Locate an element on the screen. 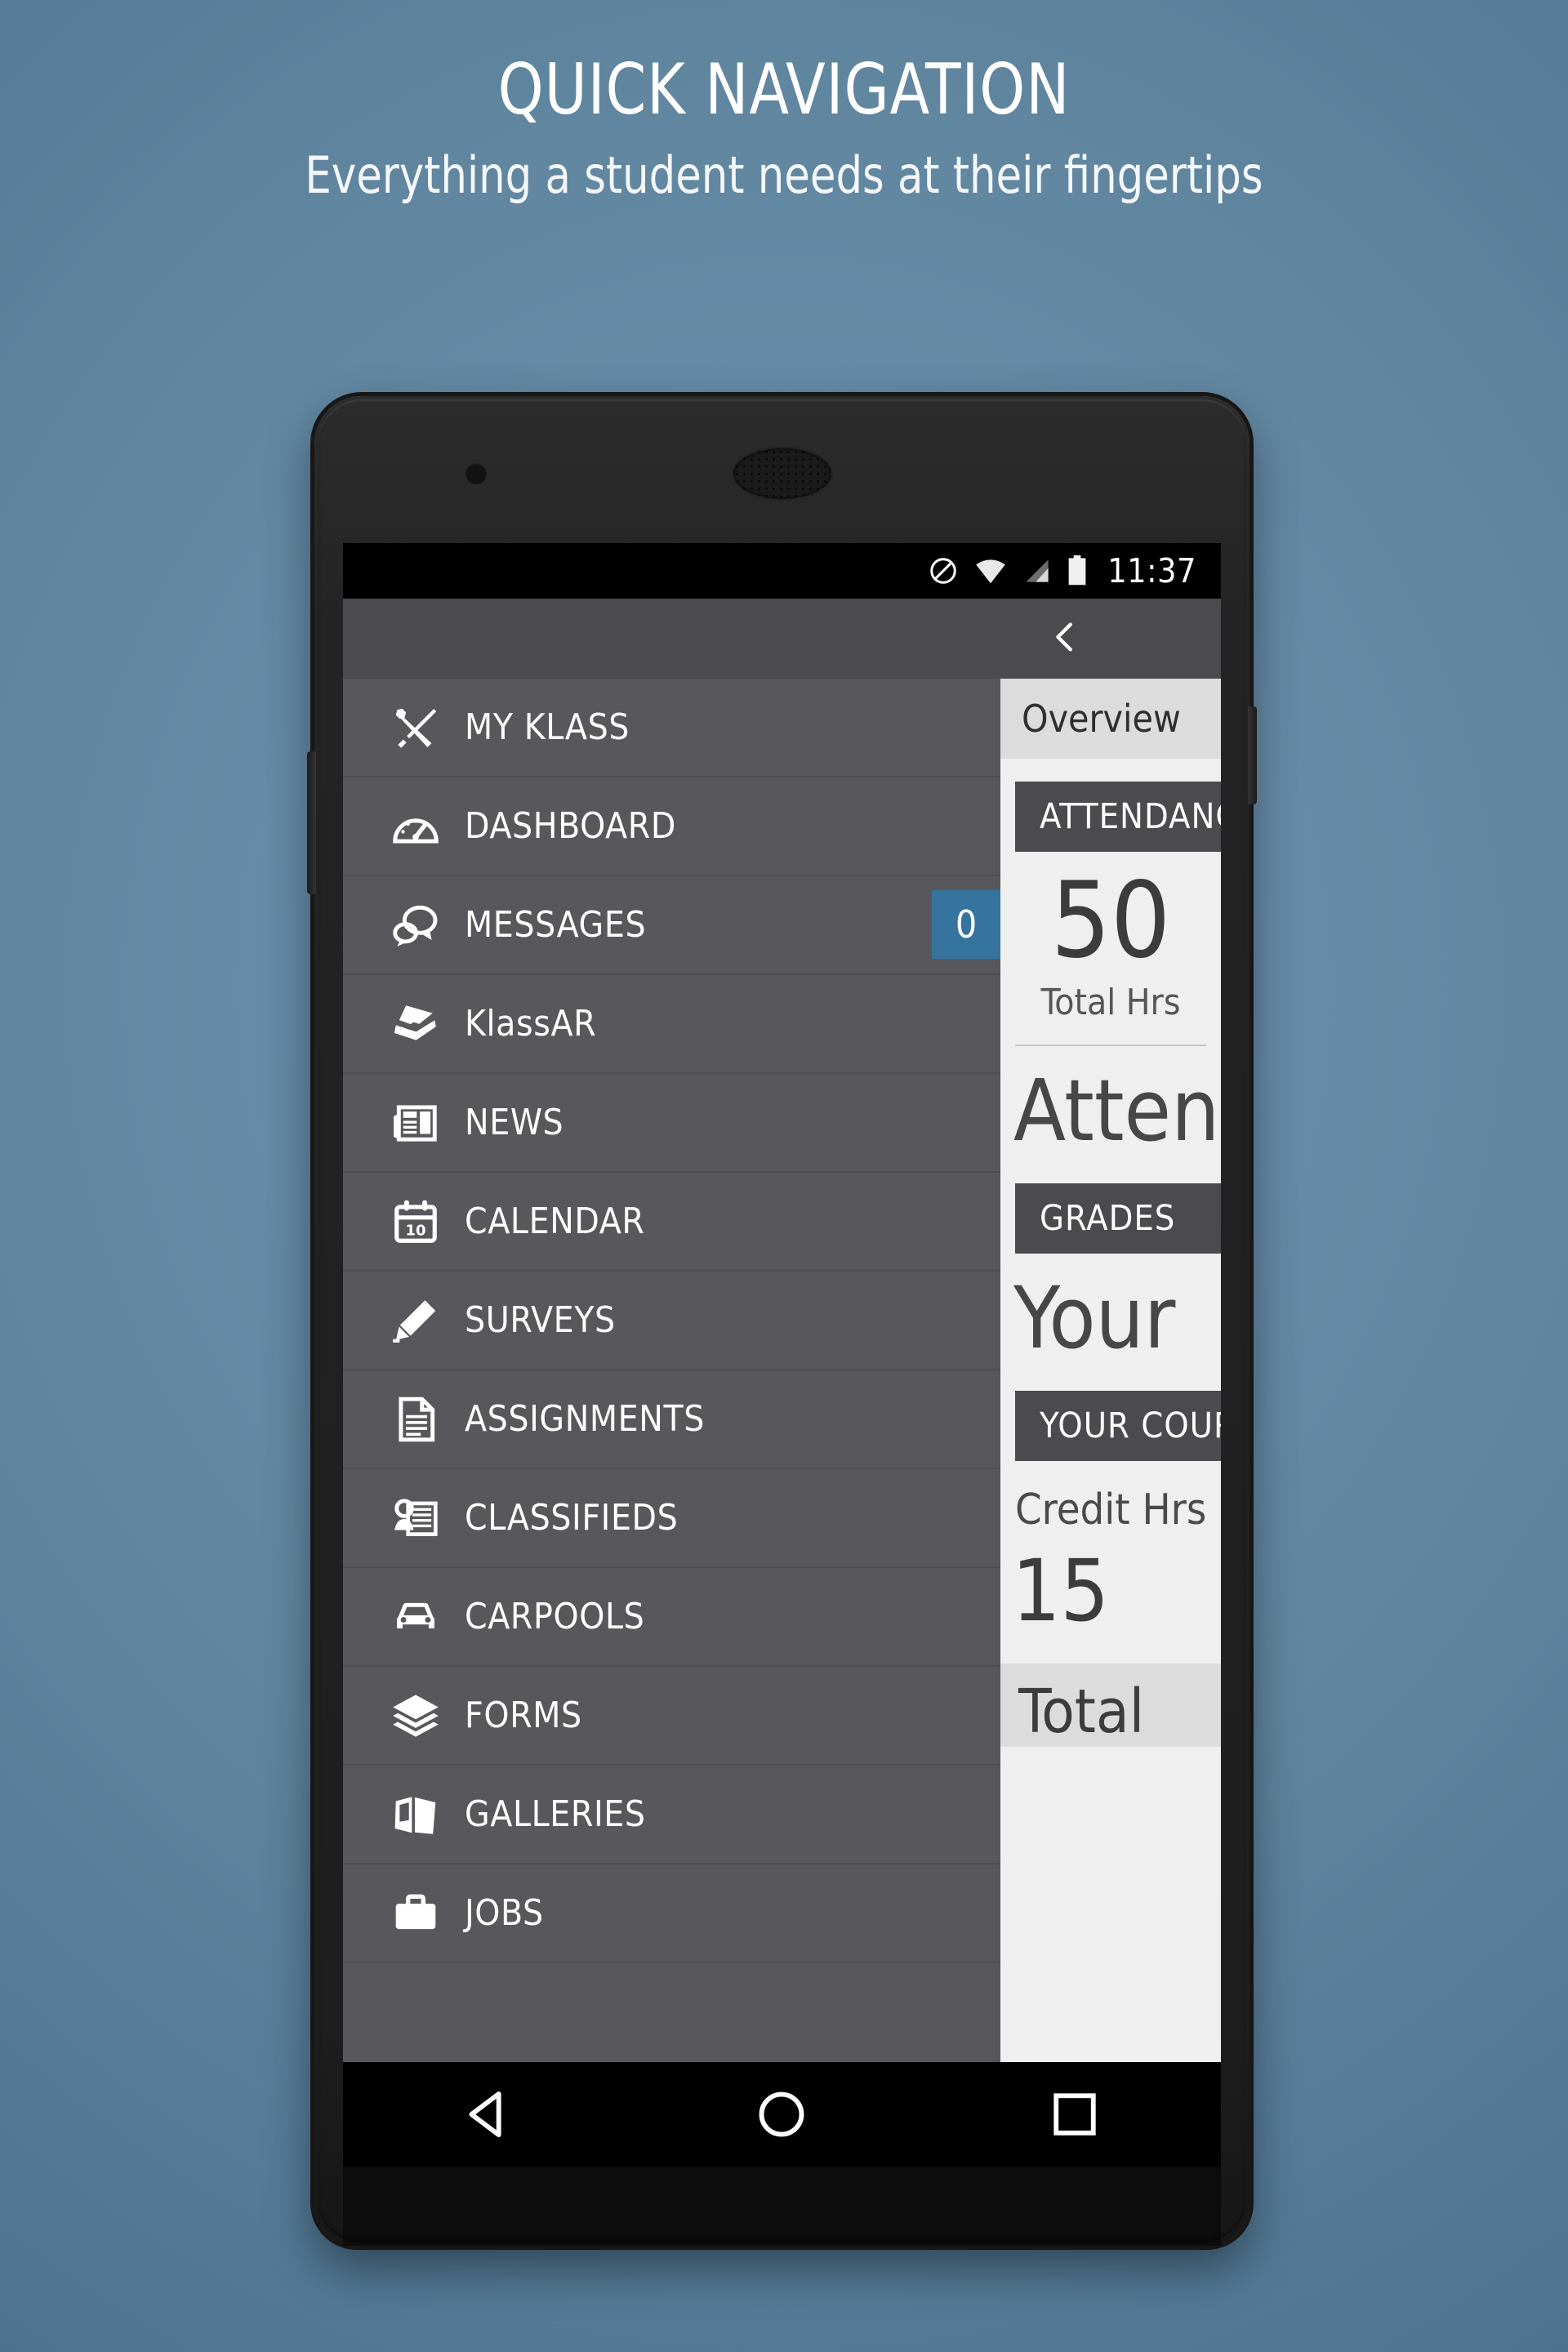 The image size is (1568, 2352). attendance-value: 50 is located at coordinates (1110, 921).